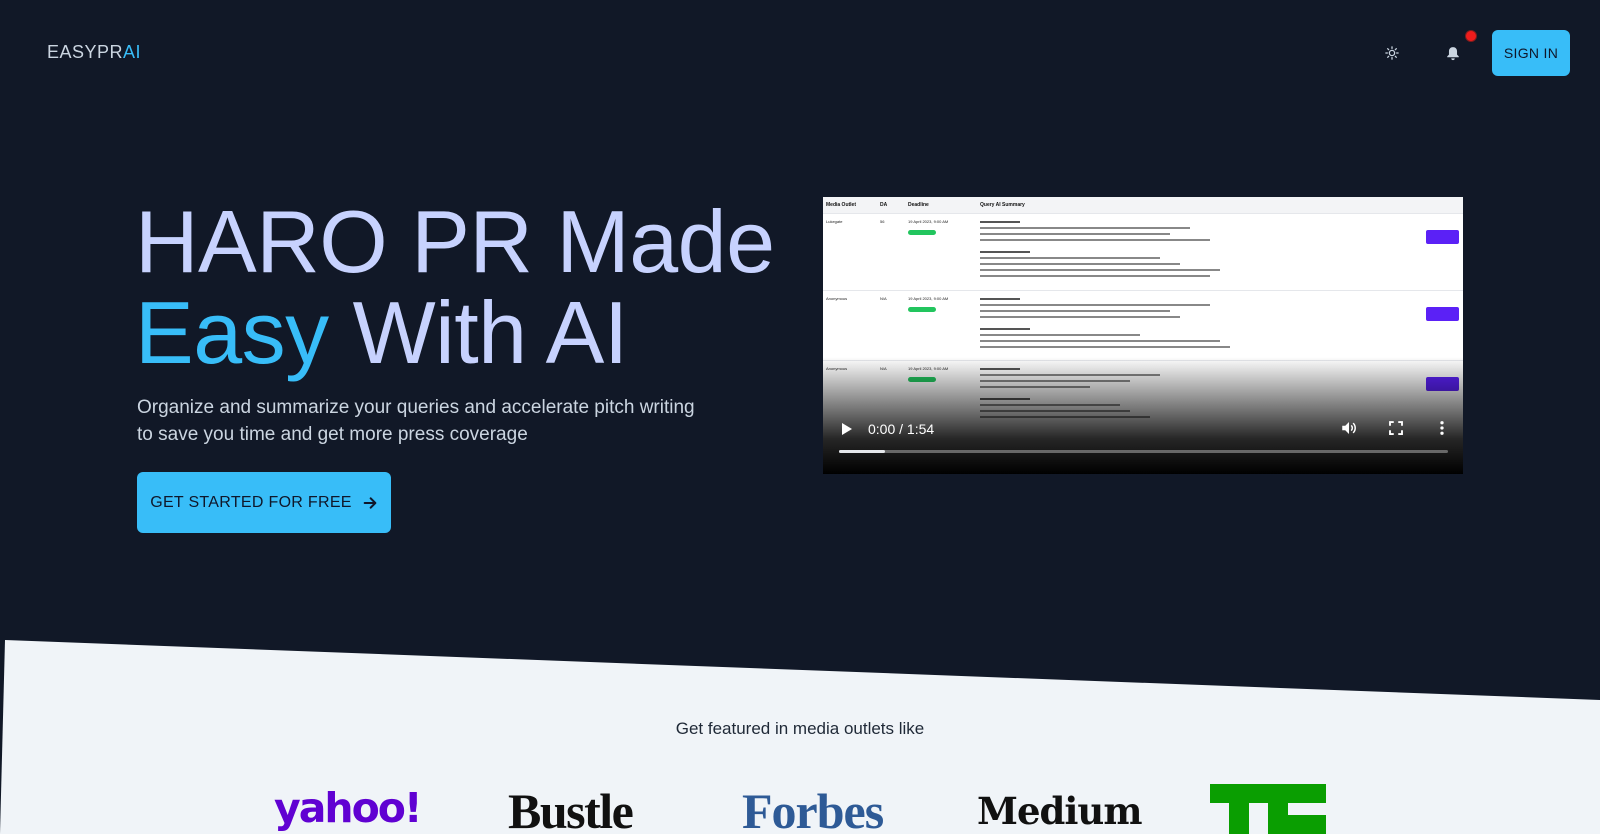  I want to click on yahoo-logo: yahoo!, so click(348, 808).